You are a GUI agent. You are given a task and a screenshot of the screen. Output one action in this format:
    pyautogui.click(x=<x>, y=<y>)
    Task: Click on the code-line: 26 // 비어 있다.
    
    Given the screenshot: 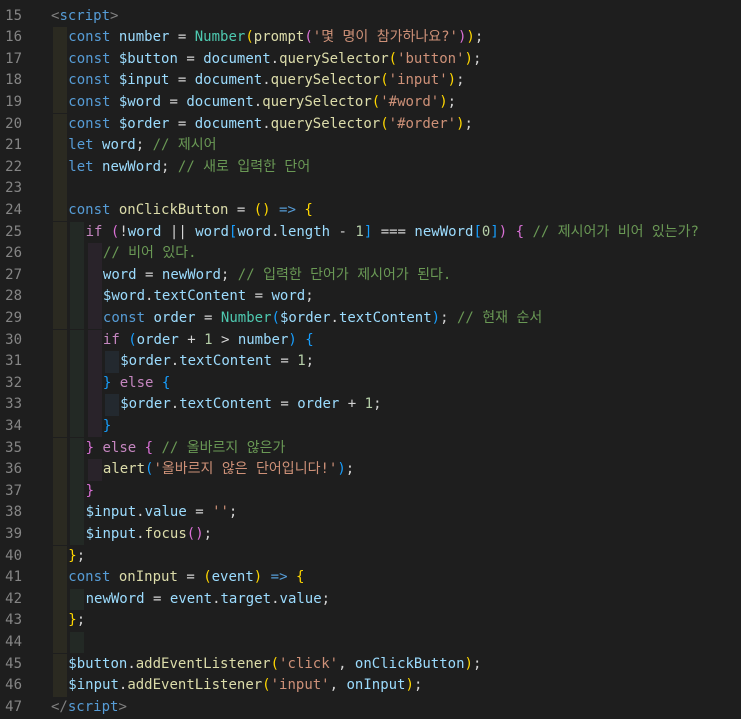 What is the action you would take?
    pyautogui.click(x=370, y=254)
    